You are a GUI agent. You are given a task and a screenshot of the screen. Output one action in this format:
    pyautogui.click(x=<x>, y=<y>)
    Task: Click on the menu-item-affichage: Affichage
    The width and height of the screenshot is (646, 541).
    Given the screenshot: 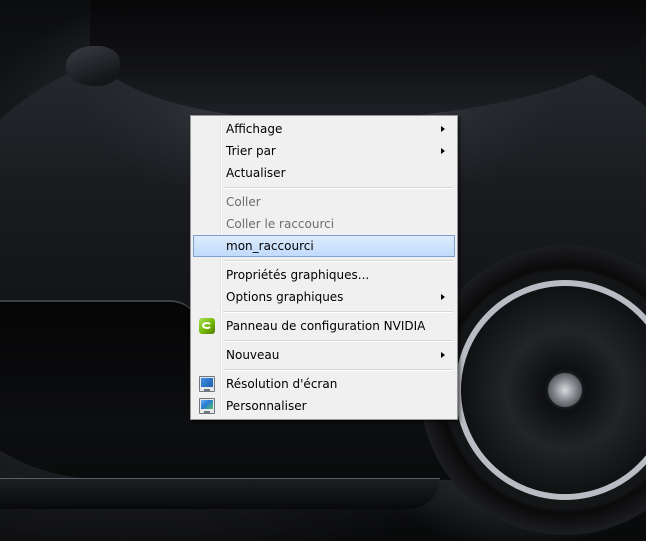 What is the action you would take?
    pyautogui.click(x=324, y=129)
    